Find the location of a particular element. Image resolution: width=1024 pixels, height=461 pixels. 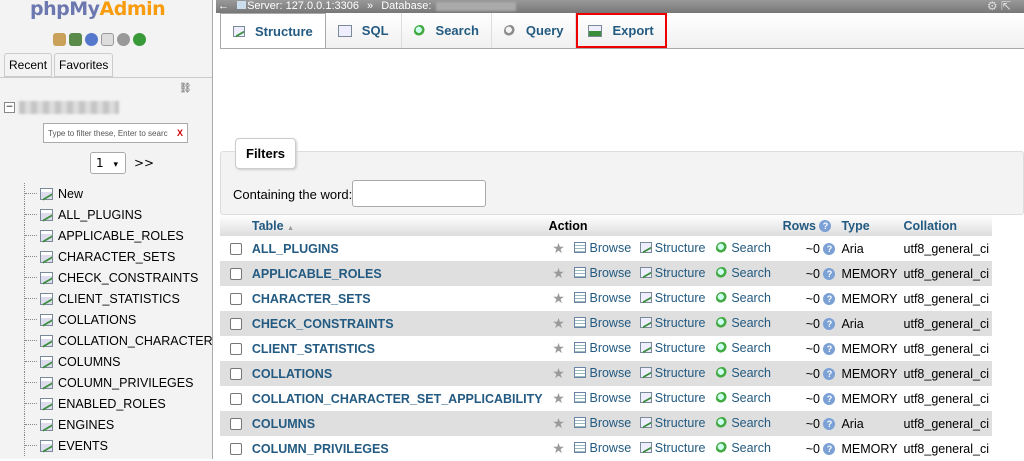

table-name-link: COLLATIONS is located at coordinates (292, 374).